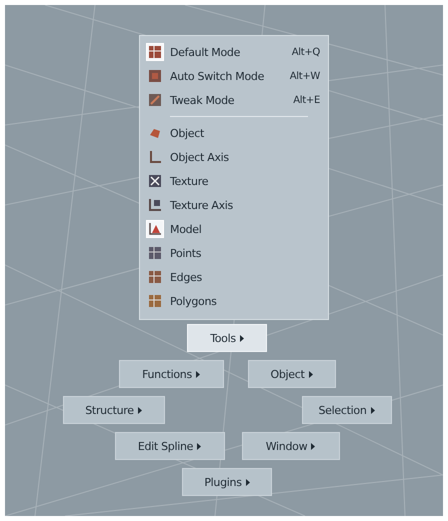  Describe the element at coordinates (347, 410) in the screenshot. I see `submenu-button: Selection` at that location.